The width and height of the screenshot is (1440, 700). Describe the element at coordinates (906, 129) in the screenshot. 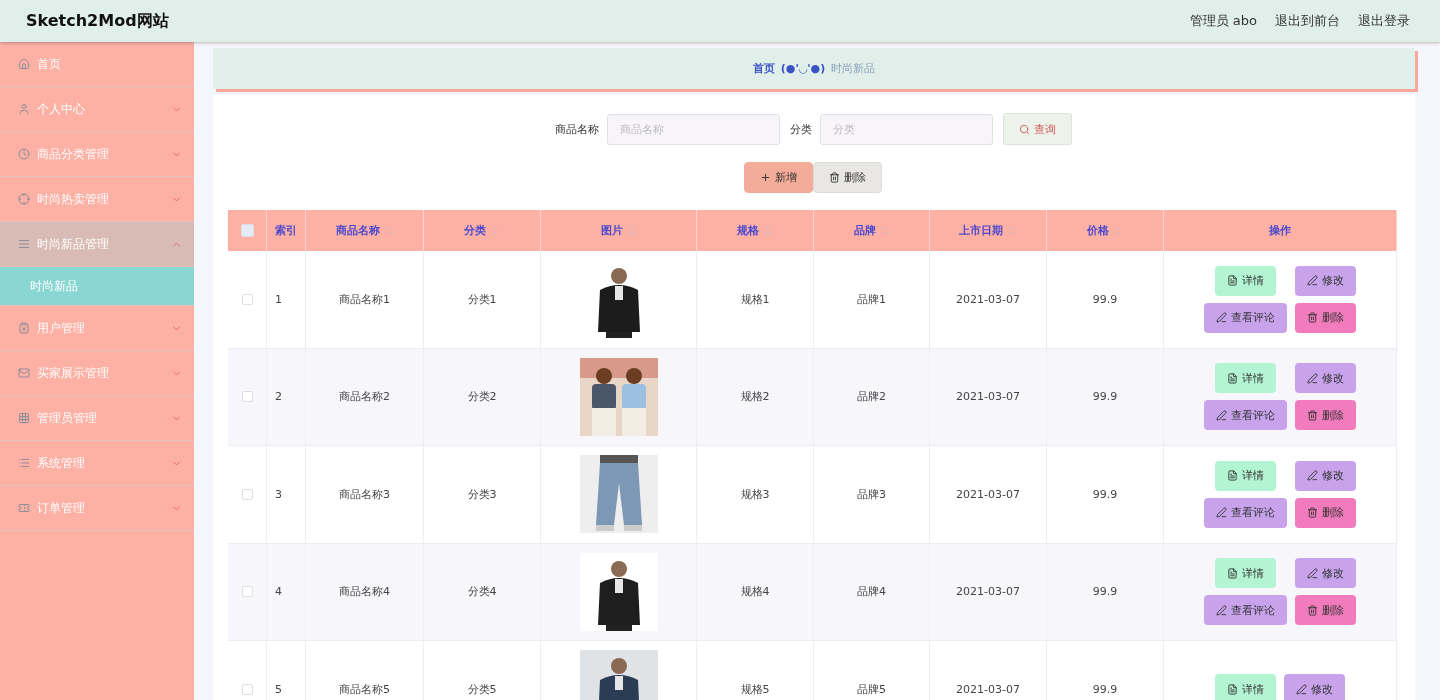

I see `search-field: 分类` at that location.